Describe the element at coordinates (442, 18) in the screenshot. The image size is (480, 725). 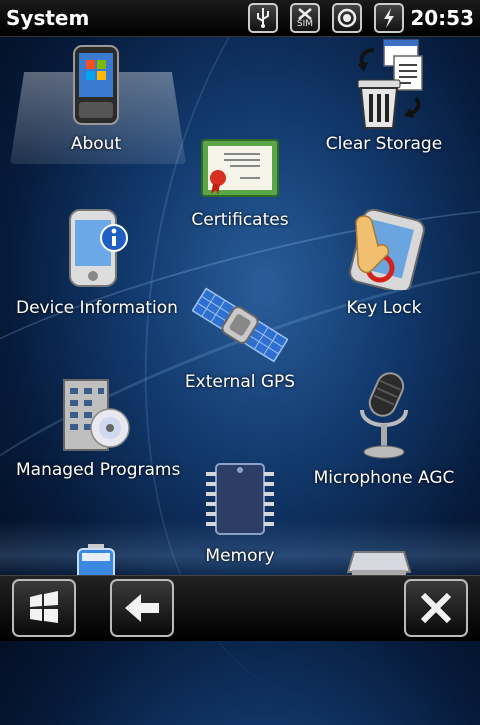
I see `clock: 20:53` at that location.